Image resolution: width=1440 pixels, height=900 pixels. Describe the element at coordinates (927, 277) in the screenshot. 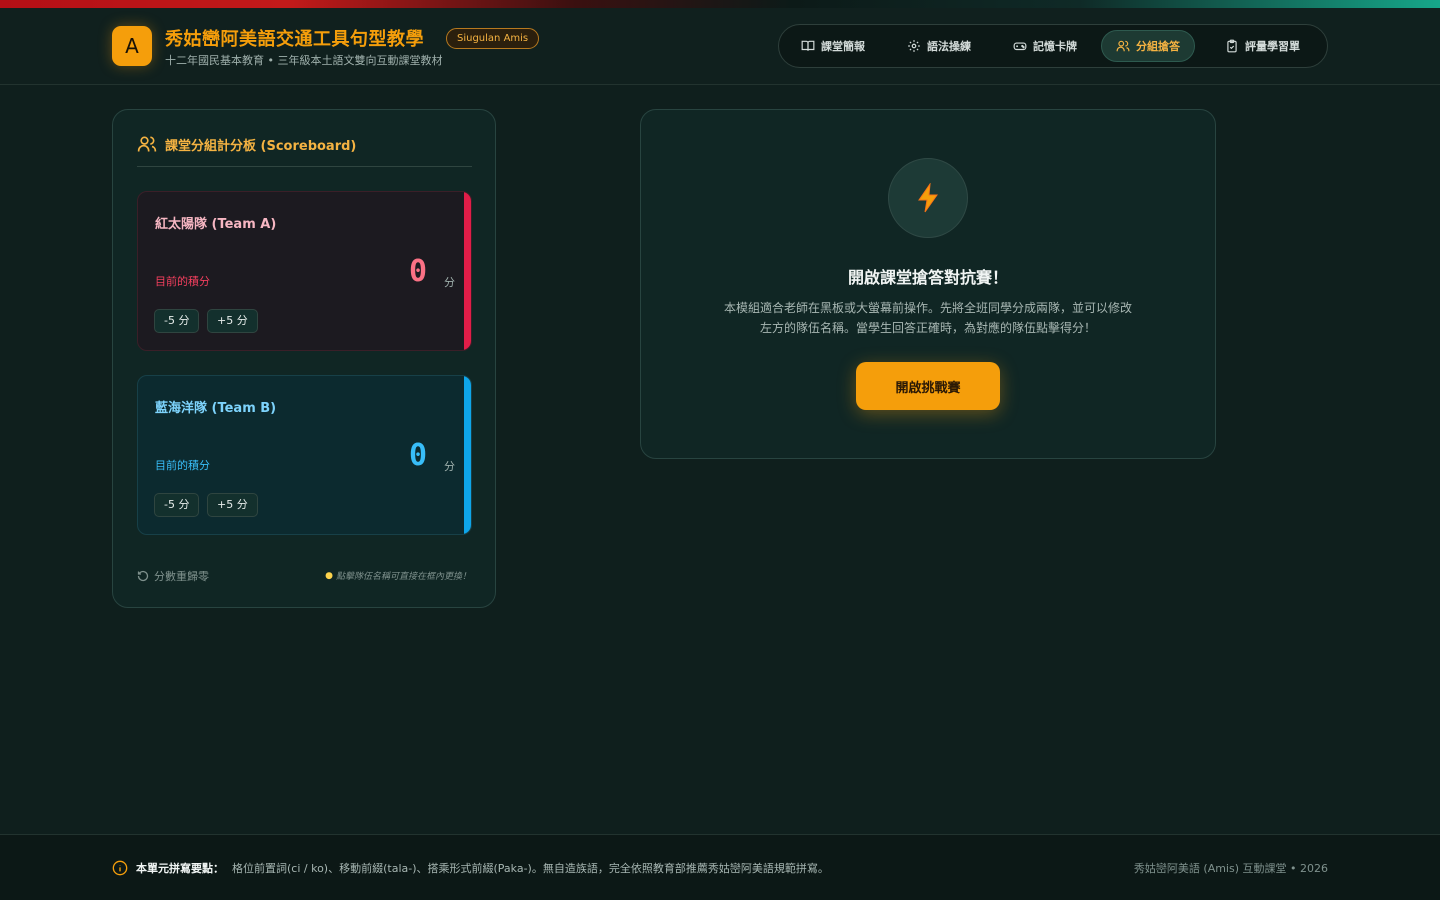

I see `challenge-title: 開啟課堂搶答對抗賽！` at that location.